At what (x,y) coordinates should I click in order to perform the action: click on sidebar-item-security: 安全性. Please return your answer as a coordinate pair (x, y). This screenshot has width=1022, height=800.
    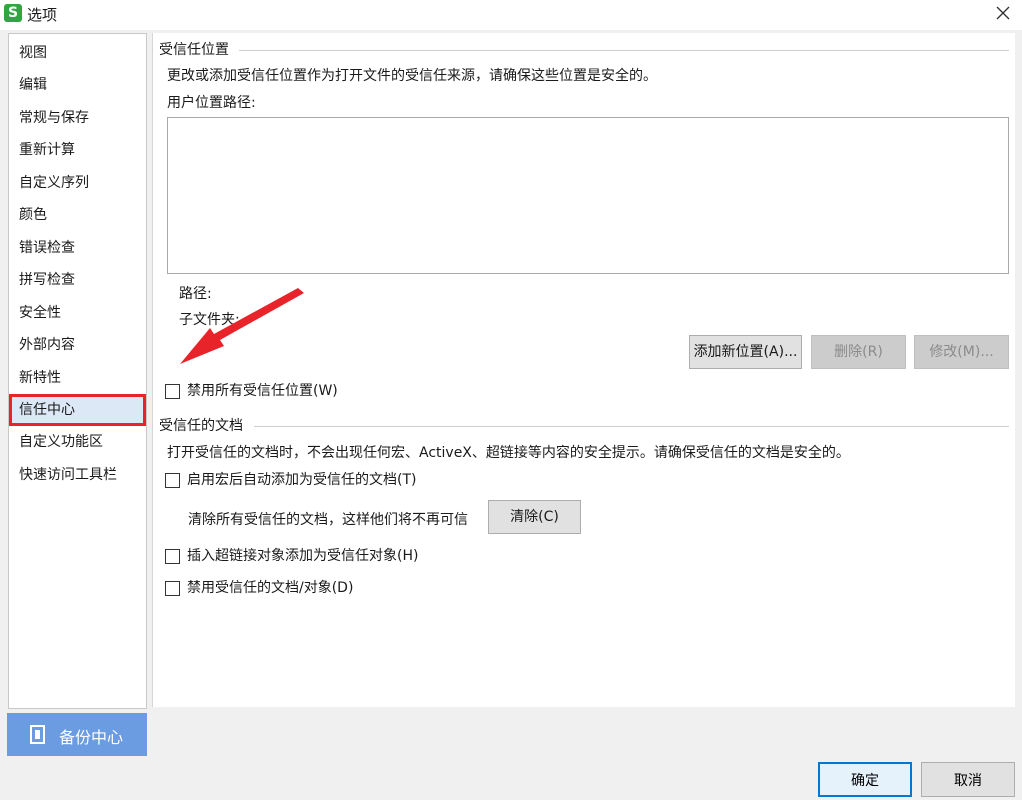
    Looking at the image, I should click on (77, 313).